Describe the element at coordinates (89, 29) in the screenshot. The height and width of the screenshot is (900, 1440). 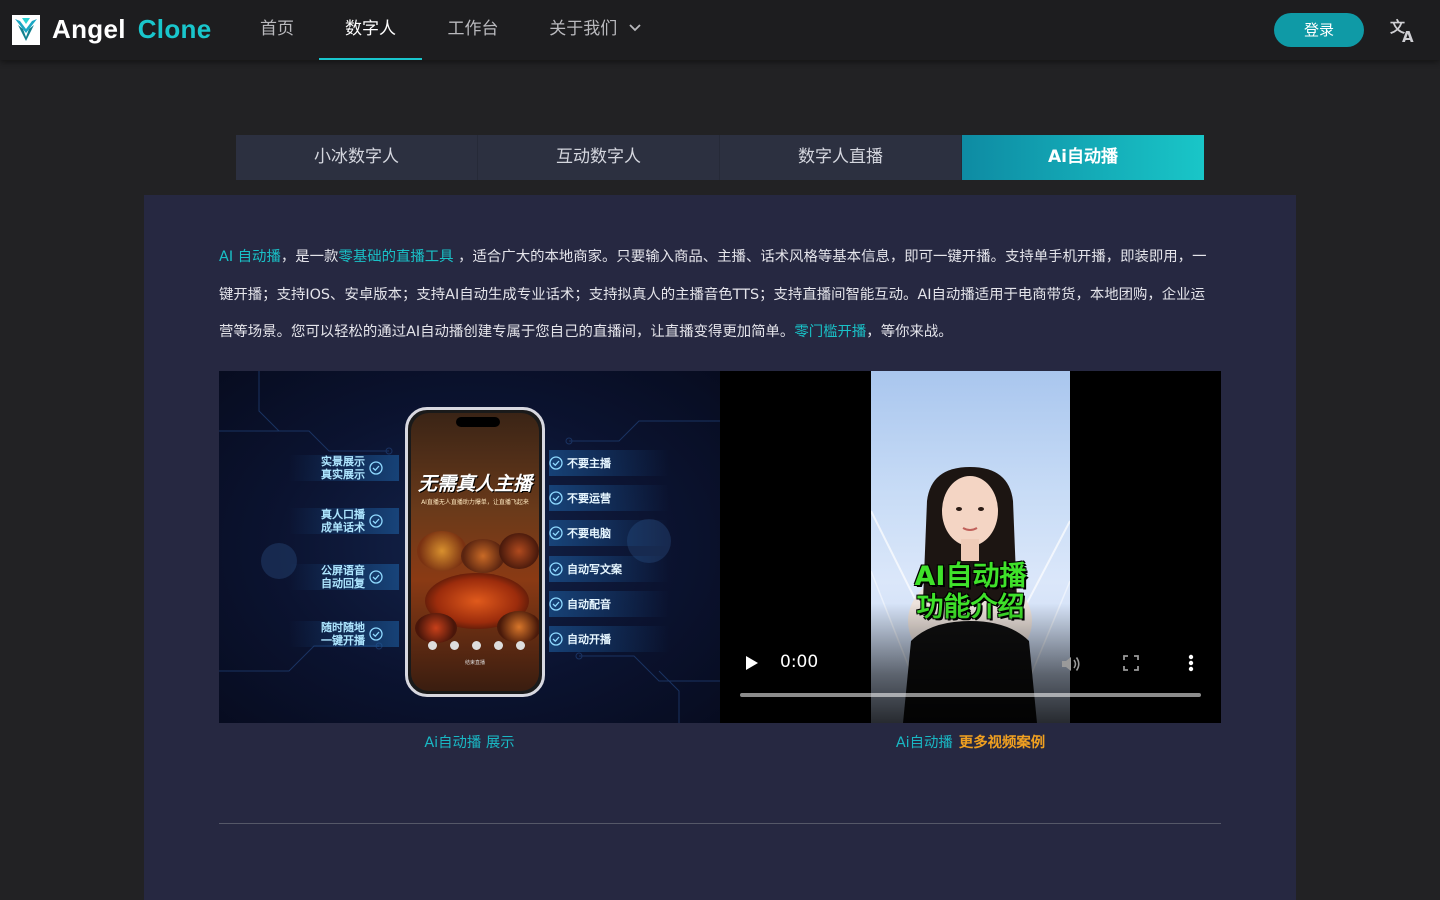
I see `brand-name-angel: Angel` at that location.